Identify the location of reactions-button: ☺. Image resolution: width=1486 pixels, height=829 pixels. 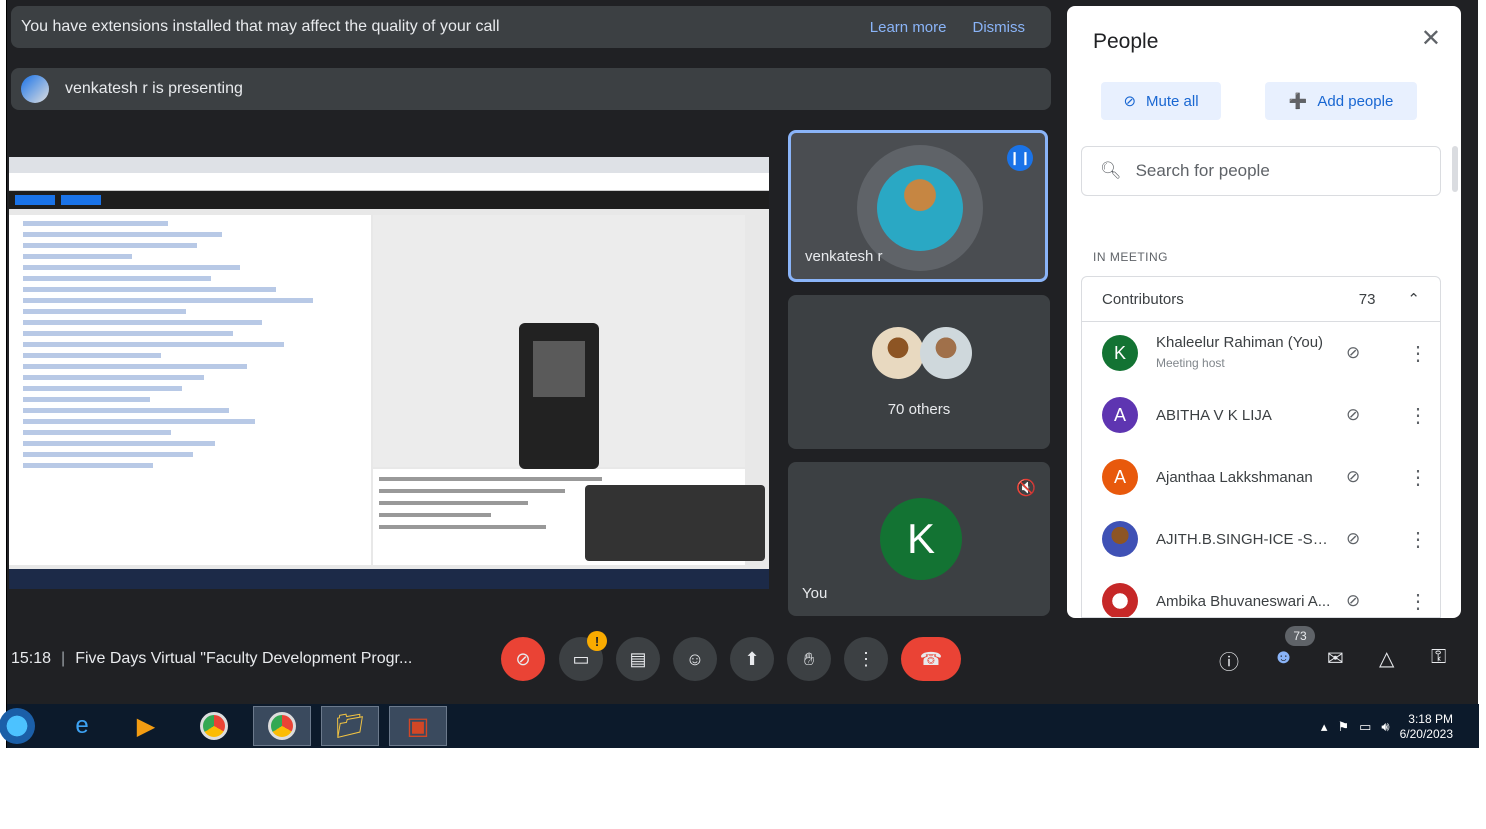
(695, 659).